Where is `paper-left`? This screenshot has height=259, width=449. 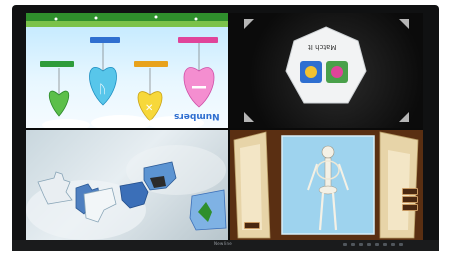
paper-left is located at coordinates (251, 187).